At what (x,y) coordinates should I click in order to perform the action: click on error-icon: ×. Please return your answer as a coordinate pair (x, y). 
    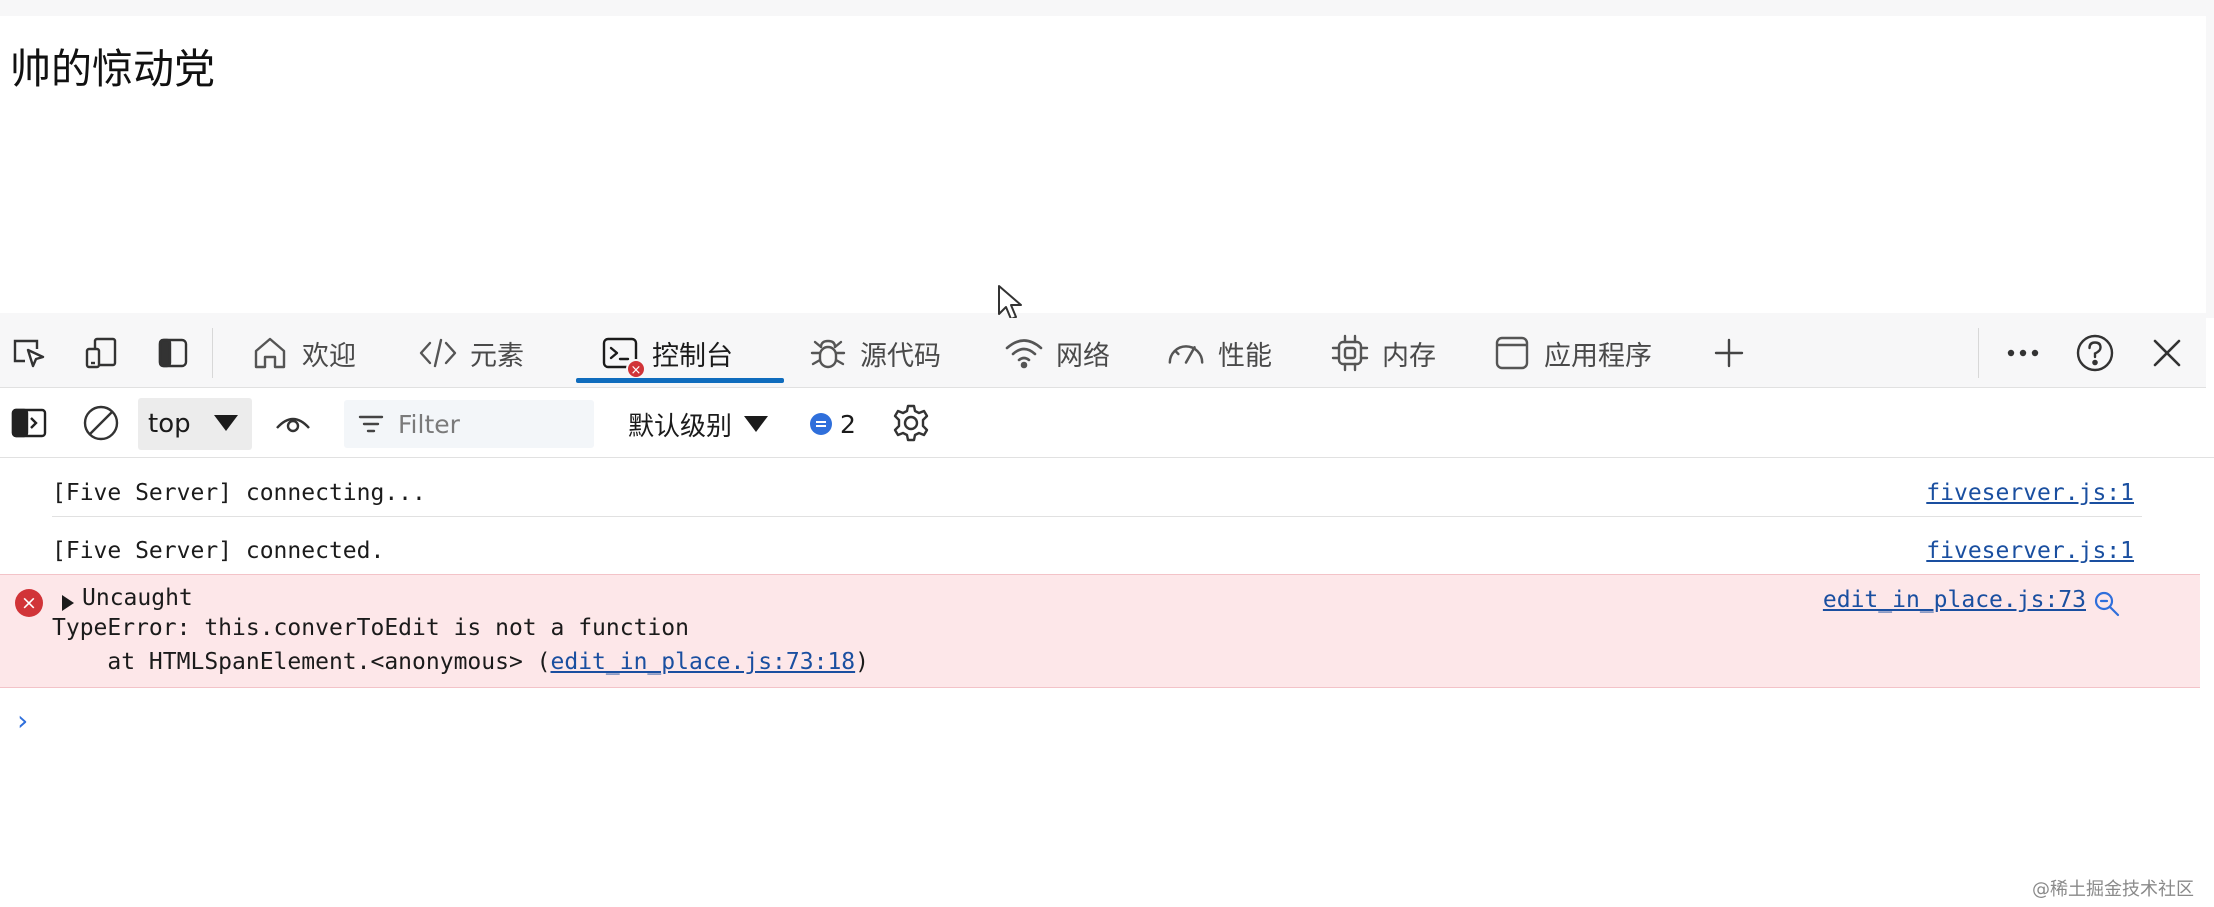
    Looking at the image, I should click on (29, 603).